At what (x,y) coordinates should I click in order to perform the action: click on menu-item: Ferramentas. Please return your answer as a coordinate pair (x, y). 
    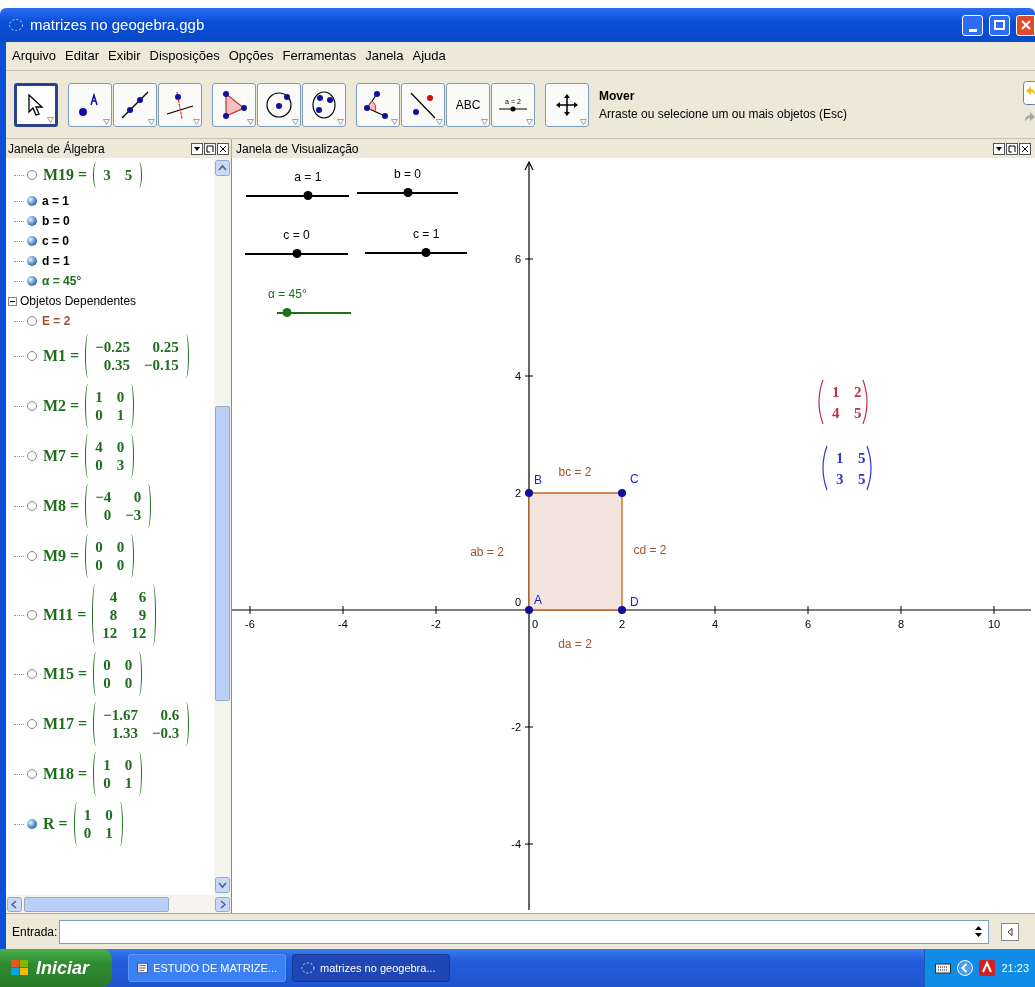
    Looking at the image, I should click on (319, 56).